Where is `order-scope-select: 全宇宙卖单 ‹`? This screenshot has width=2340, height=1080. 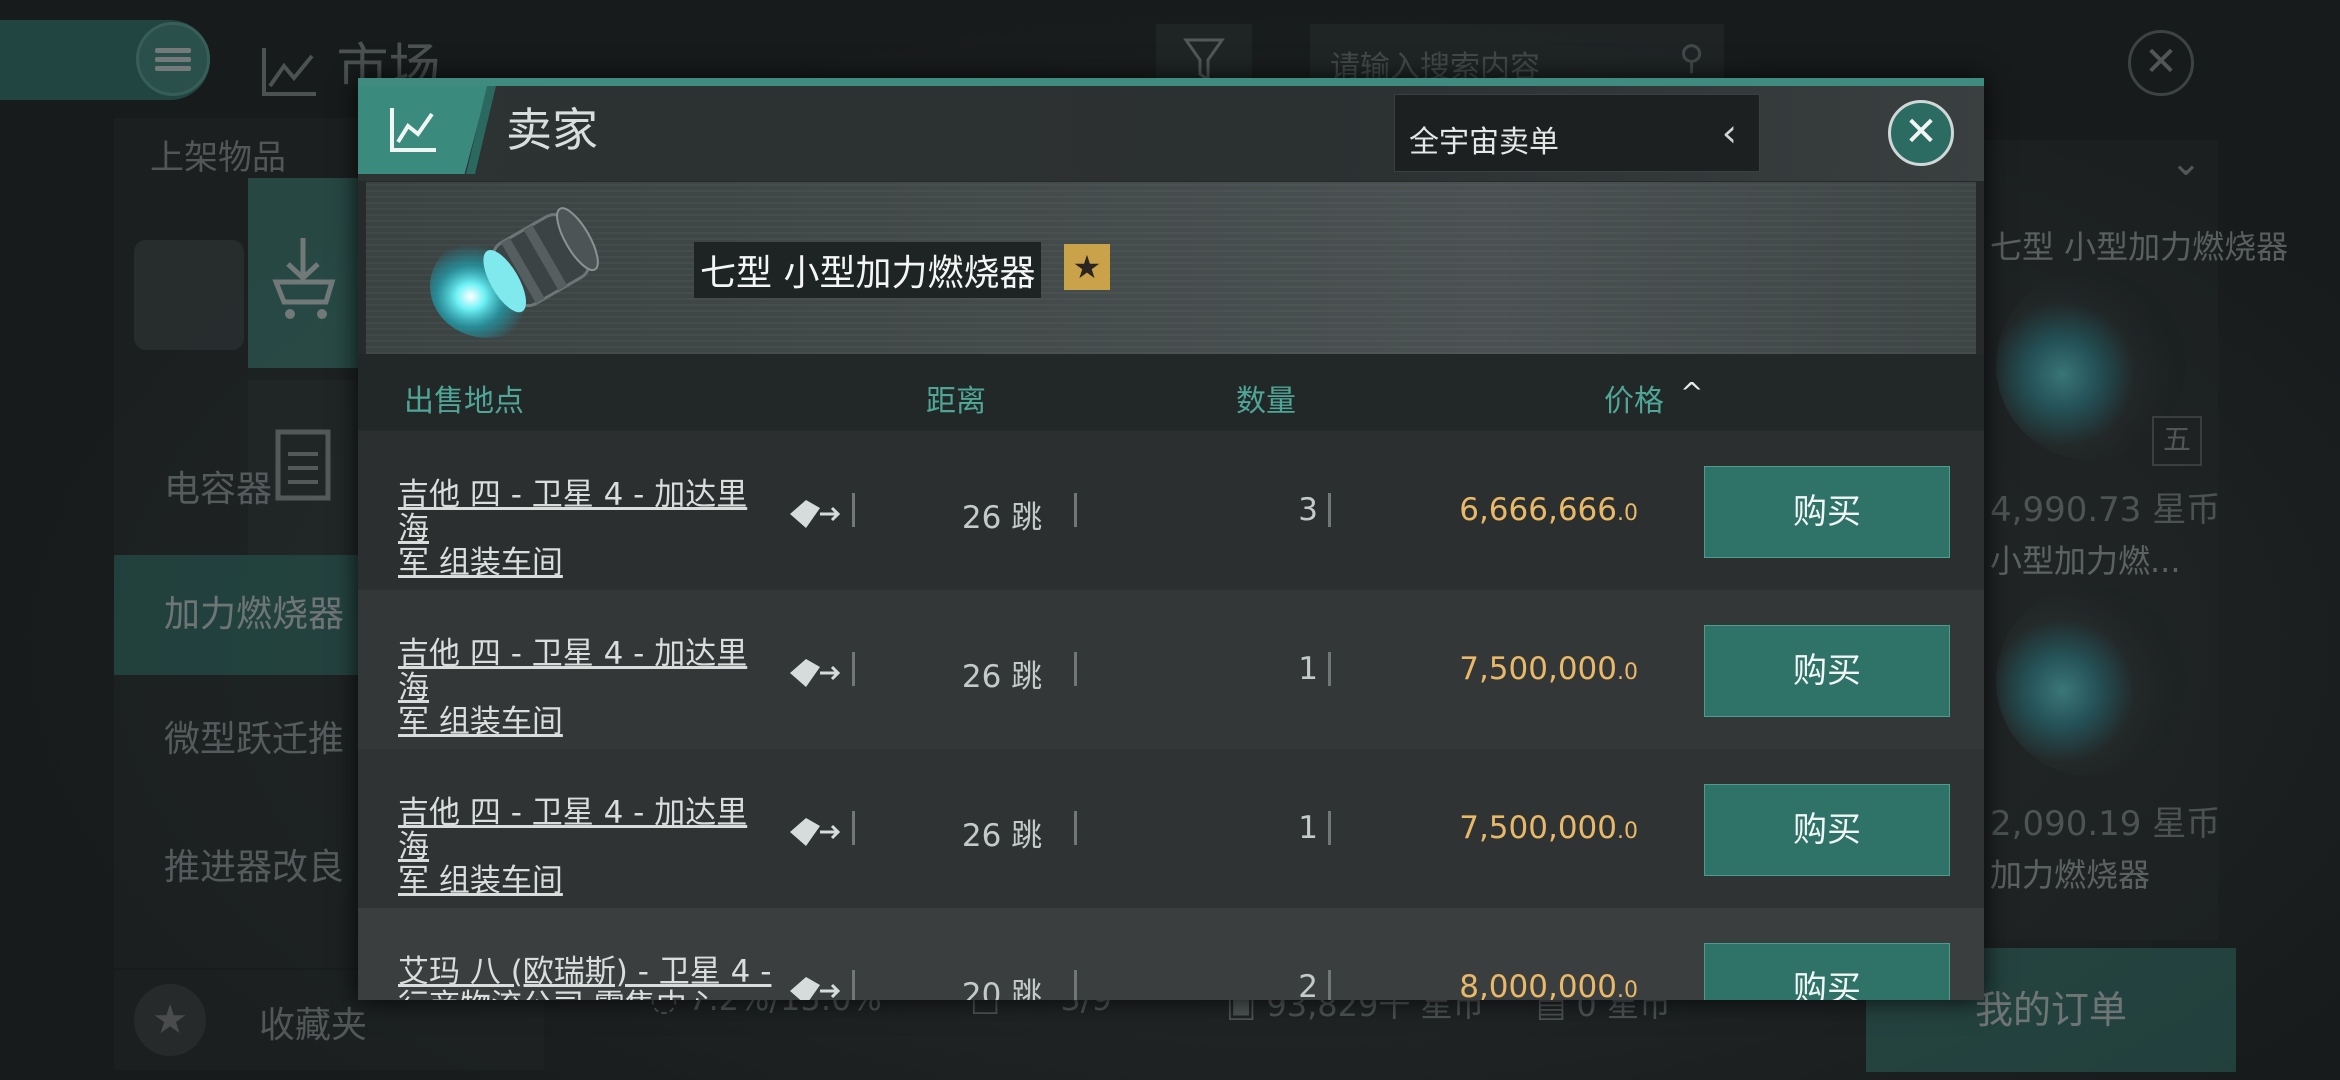
order-scope-select: 全宇宙卖单 ‹ is located at coordinates (1577, 133).